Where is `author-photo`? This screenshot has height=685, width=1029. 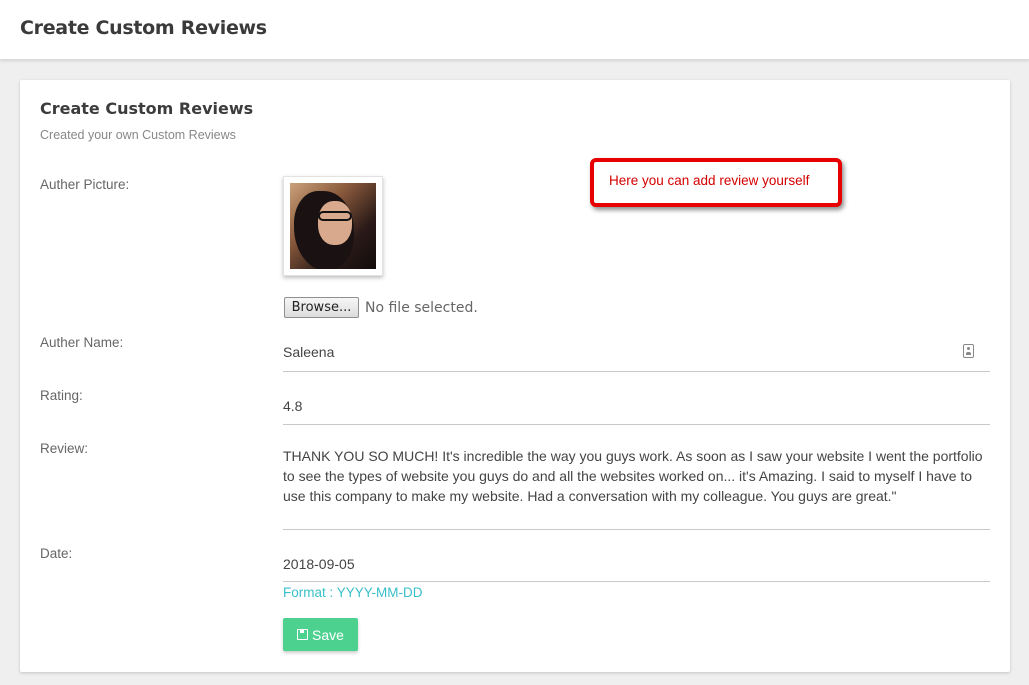
author-photo is located at coordinates (333, 226).